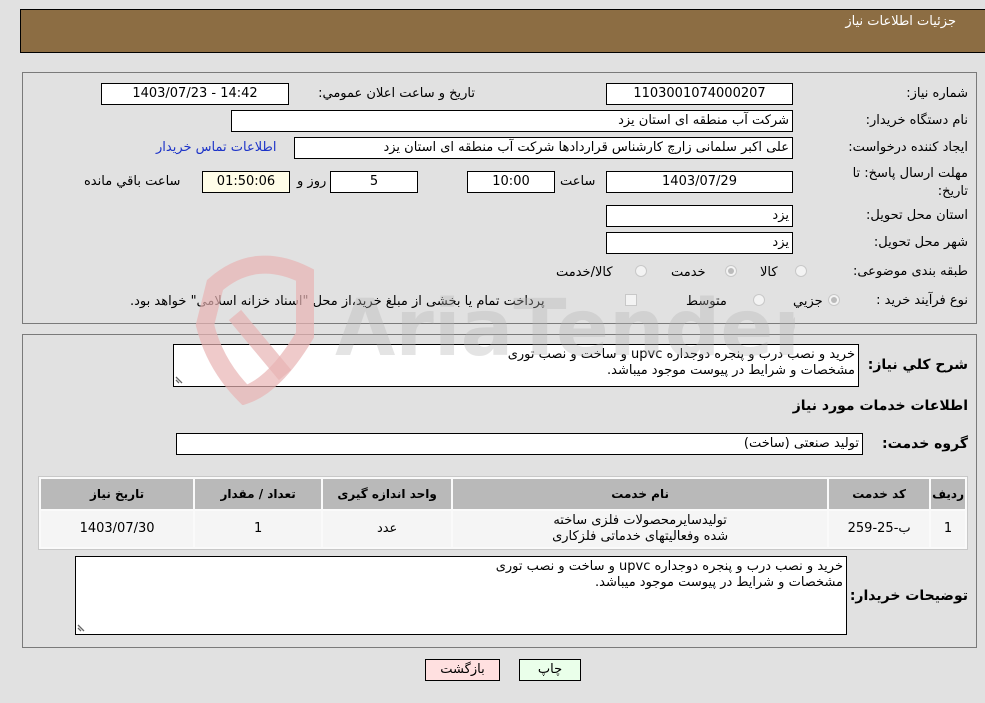  Describe the element at coordinates (908, 596) in the screenshot. I see `buyer-notes-label: توضيحات خريدار:` at that location.